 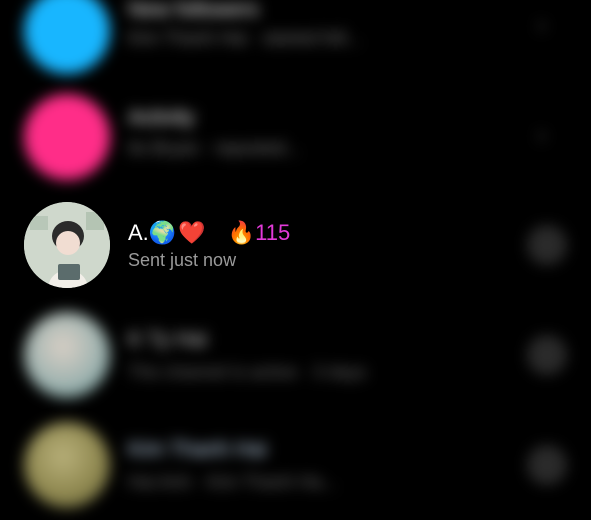 What do you see at coordinates (162, 232) in the screenshot?
I see `globe-icon: 🌍` at bounding box center [162, 232].